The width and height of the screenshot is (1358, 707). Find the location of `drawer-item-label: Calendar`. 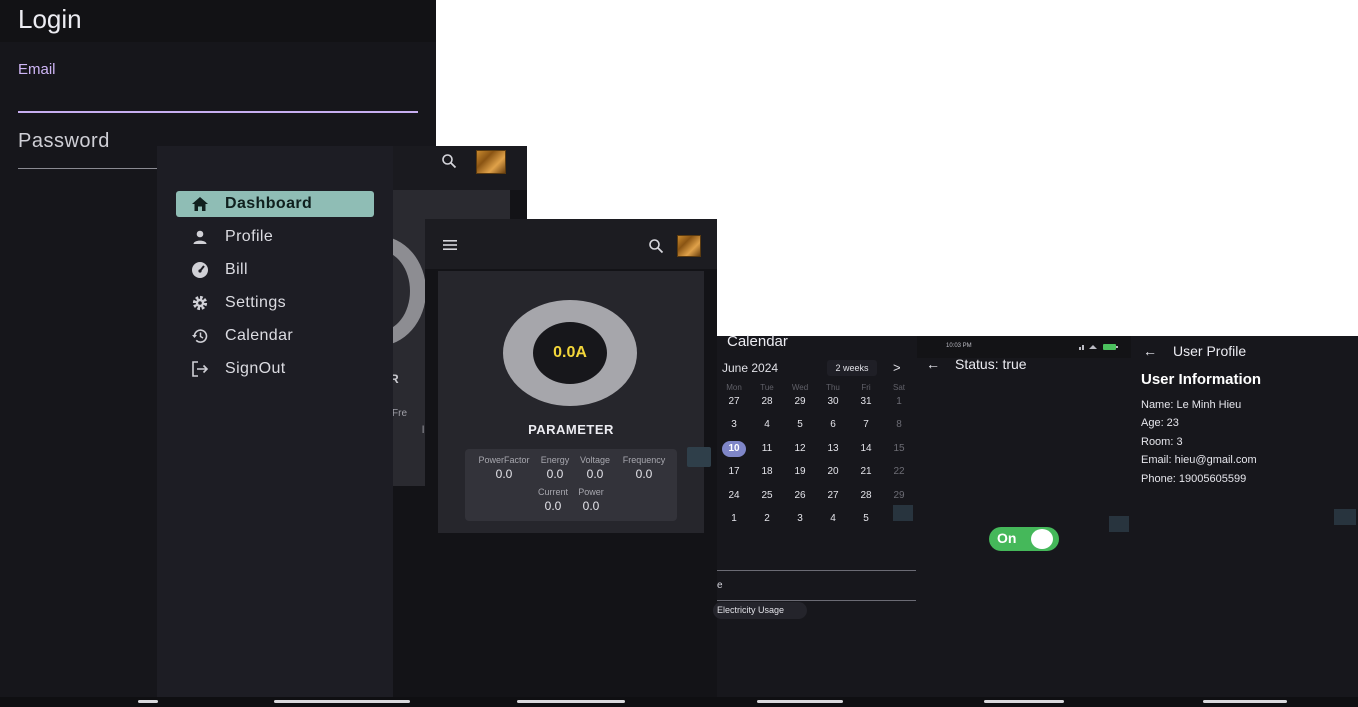

drawer-item-label: Calendar is located at coordinates (259, 335).